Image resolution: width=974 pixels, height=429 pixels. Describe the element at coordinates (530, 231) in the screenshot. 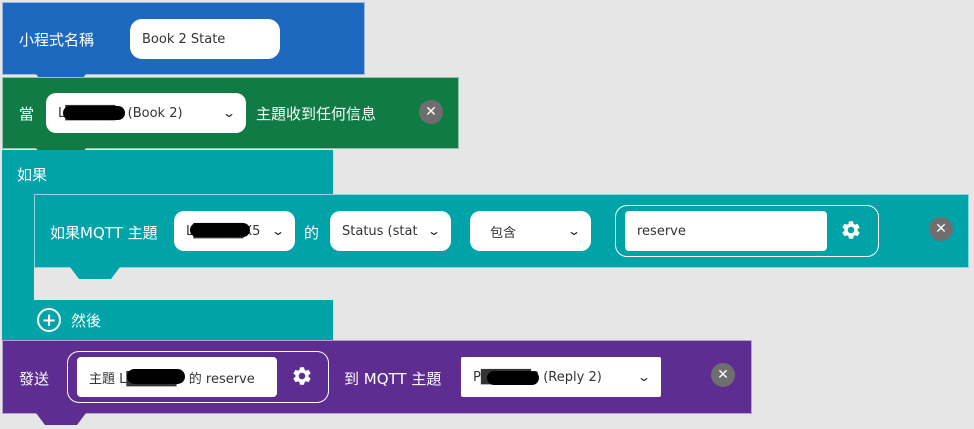

I see `condition-operator-select: 包含 ⌄` at that location.